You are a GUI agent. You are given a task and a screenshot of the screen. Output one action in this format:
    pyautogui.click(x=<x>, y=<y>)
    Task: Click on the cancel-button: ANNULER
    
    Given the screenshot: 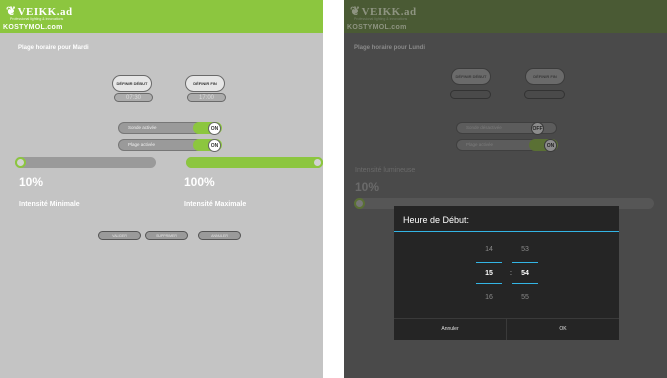 What is the action you would take?
    pyautogui.click(x=219, y=235)
    